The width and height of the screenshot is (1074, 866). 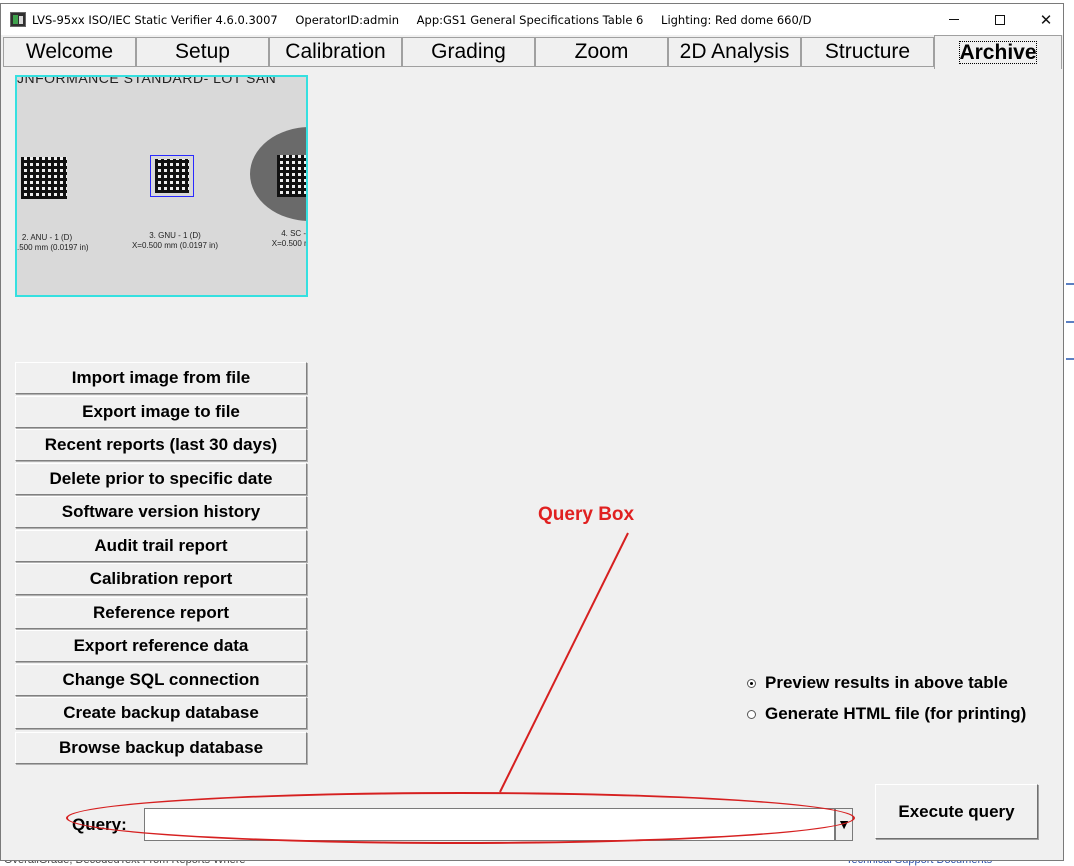 I want to click on annotation-pointer, so click(x=564, y=662).